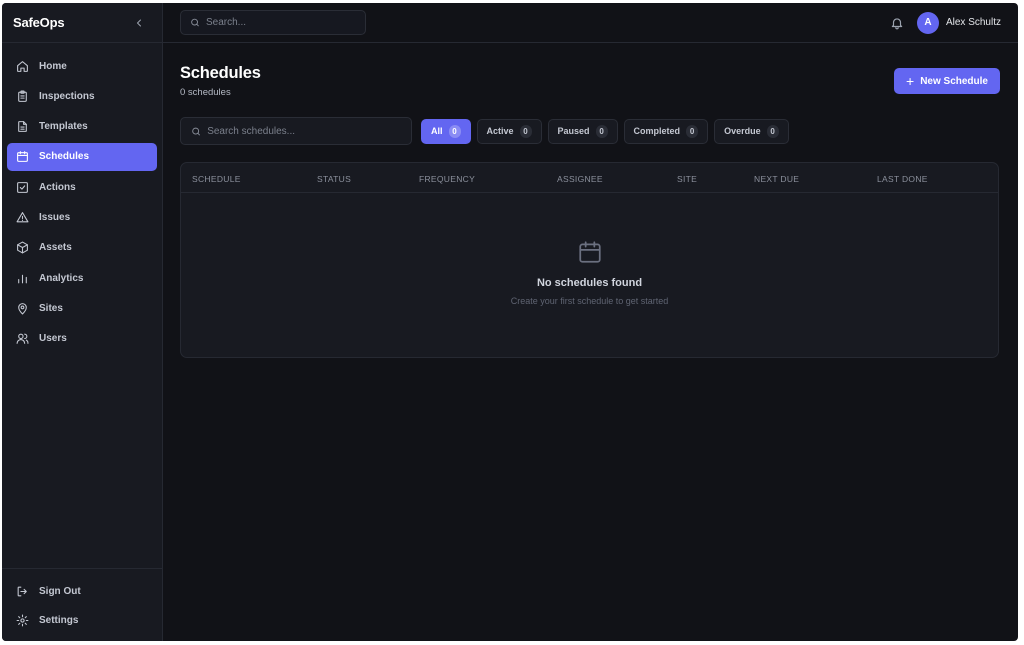 This screenshot has height=645, width=1024. Describe the element at coordinates (51, 308) in the screenshot. I see `sidebar-item-label: Sites` at that location.